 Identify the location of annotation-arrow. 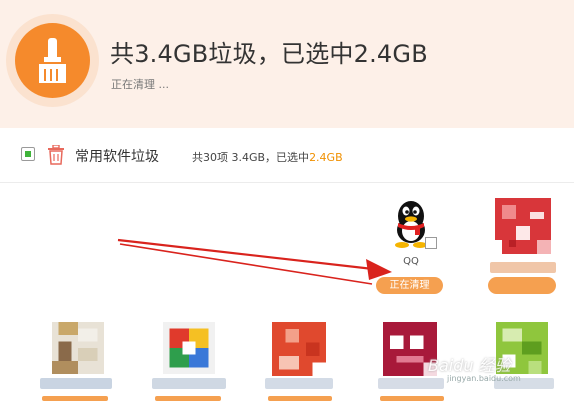
(254, 261).